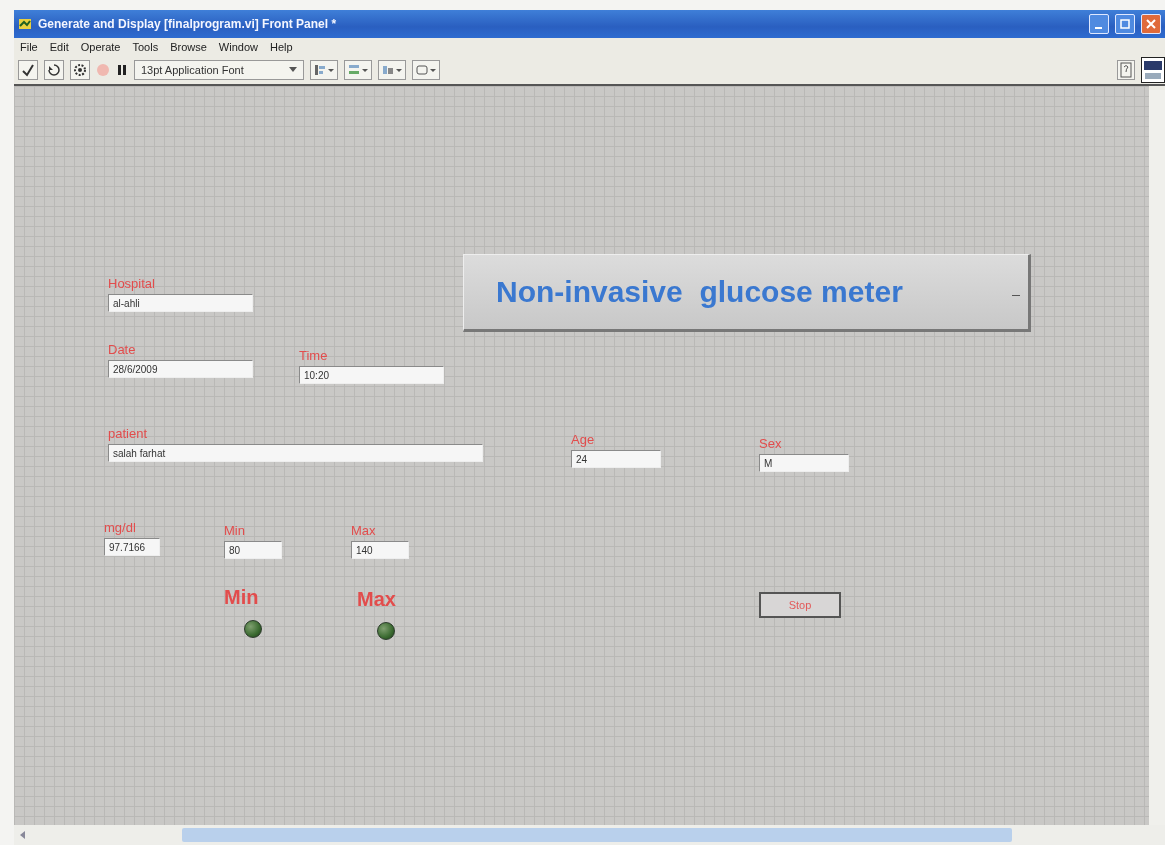 The height and width of the screenshot is (845, 1165). What do you see at coordinates (771, 443) in the screenshot?
I see `field-label: Sex` at bounding box center [771, 443].